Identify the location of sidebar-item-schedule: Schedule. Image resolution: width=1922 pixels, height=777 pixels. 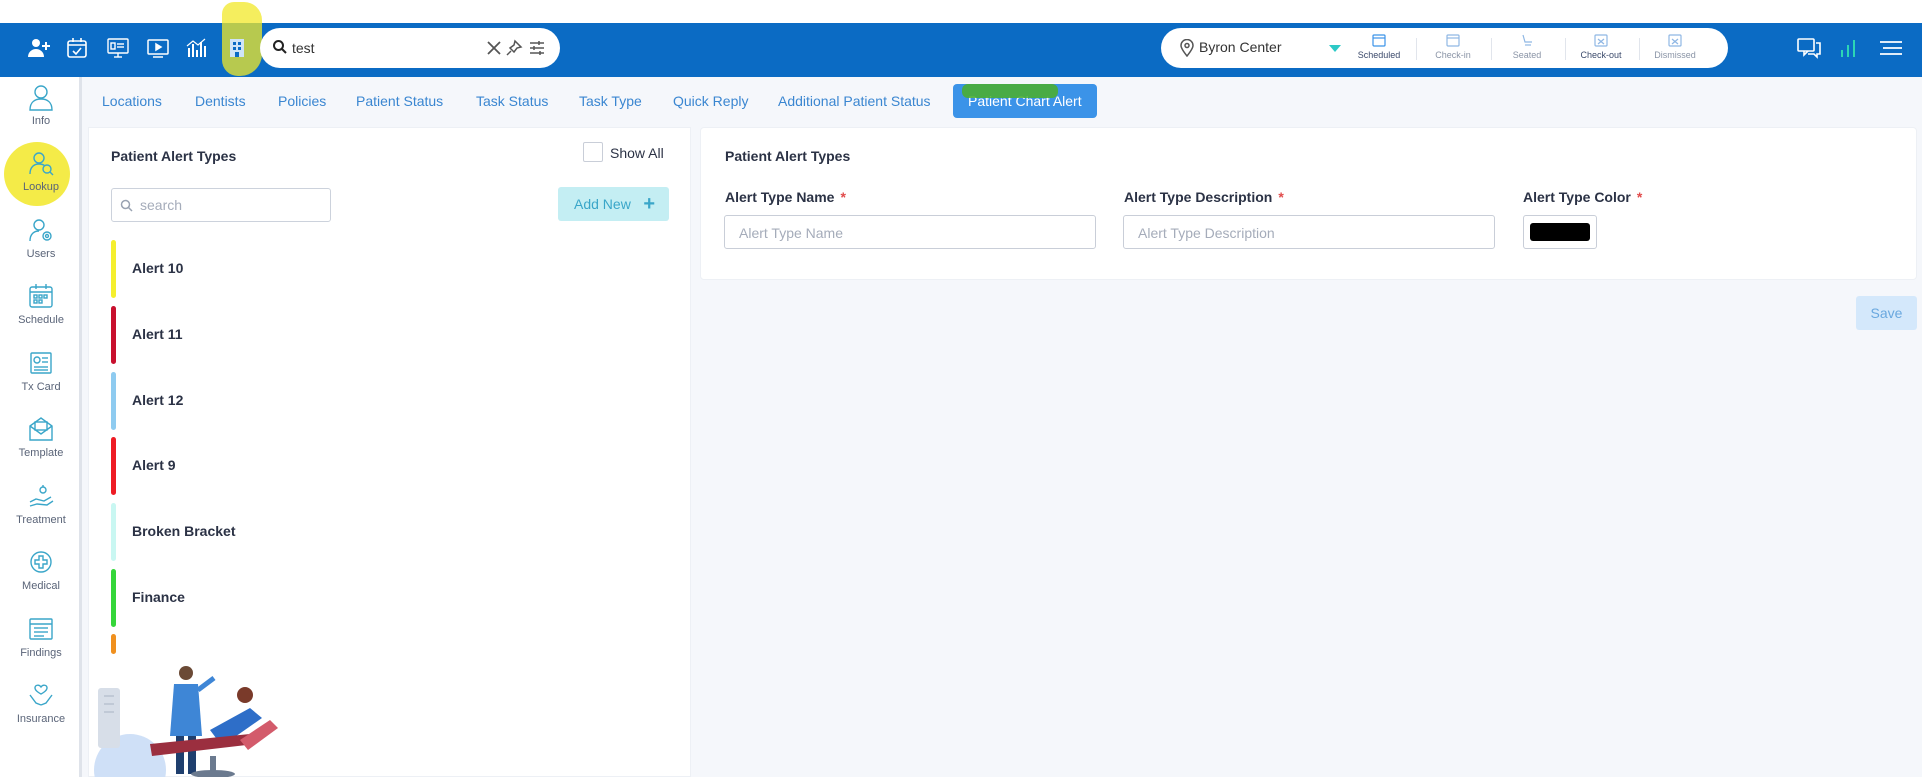
(41, 313).